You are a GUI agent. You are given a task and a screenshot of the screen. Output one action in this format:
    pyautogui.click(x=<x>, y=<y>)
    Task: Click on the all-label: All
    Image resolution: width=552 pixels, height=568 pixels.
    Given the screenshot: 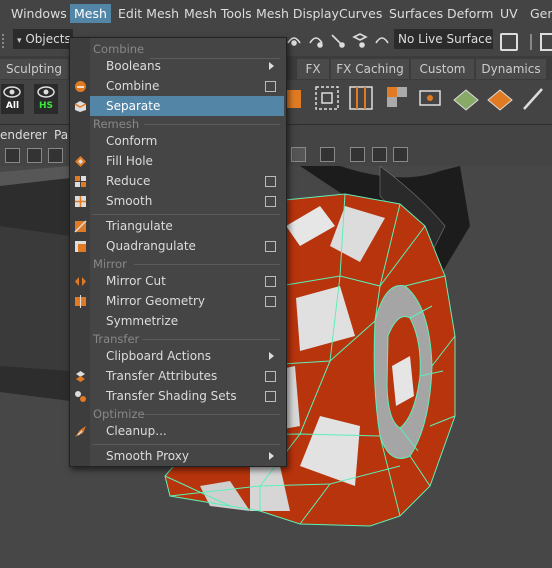 What is the action you would take?
    pyautogui.click(x=12, y=106)
    